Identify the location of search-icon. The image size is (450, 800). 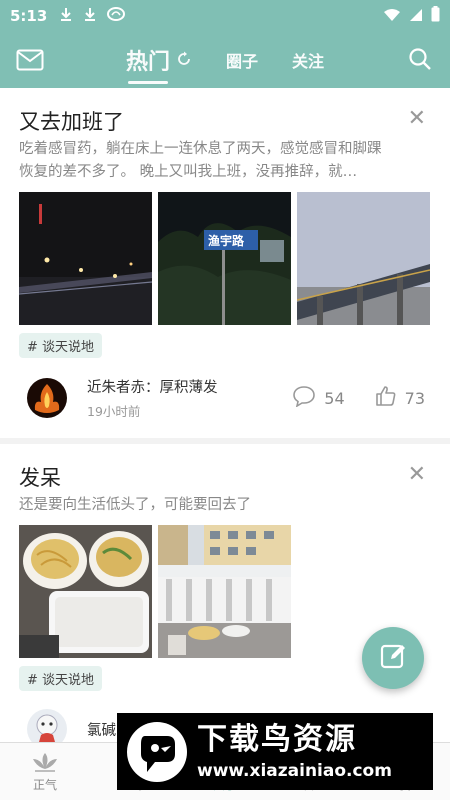
(420, 61).